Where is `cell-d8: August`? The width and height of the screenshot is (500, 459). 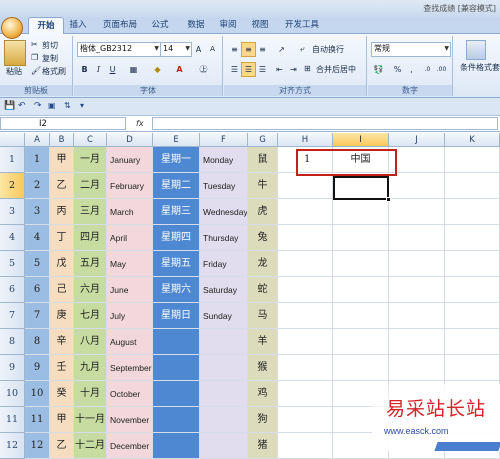
cell-d8: August is located at coordinates (130, 342).